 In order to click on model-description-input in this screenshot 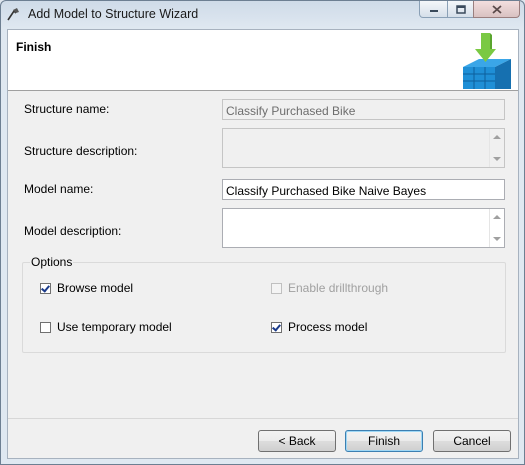, I will do `click(363, 228)`.